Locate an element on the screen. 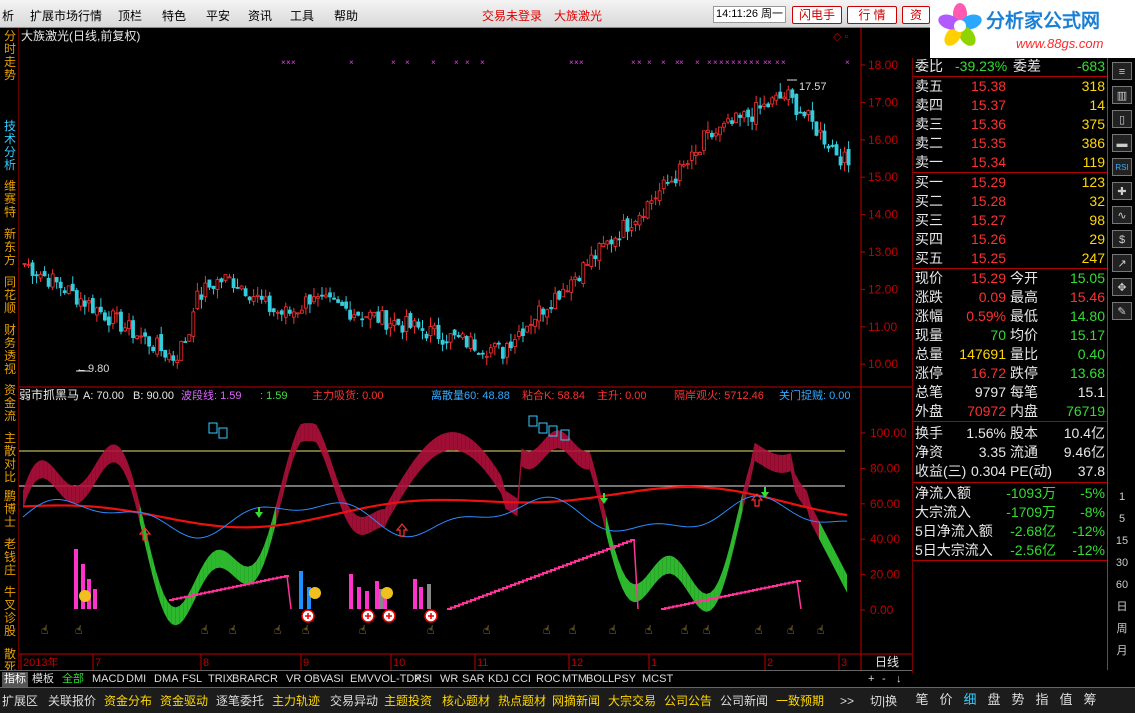 The width and height of the screenshot is (1135, 713). indicator-tab: 全部 is located at coordinates (73, 679).